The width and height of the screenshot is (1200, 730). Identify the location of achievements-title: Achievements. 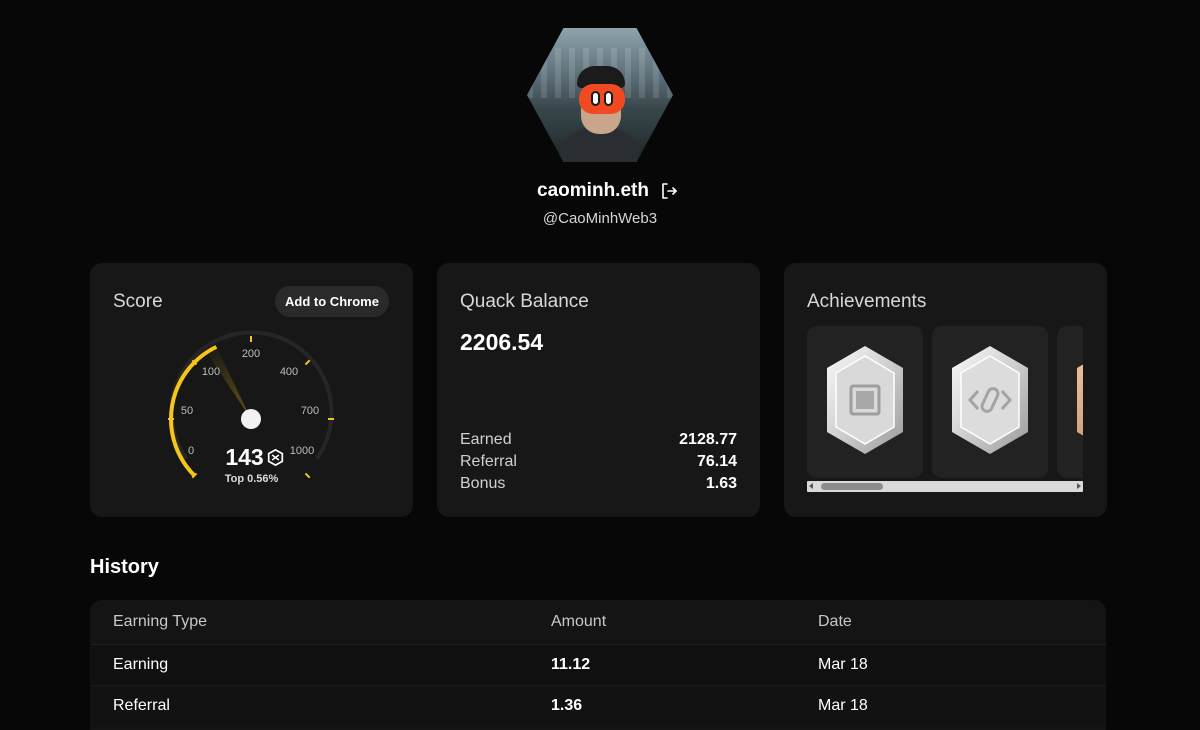
(867, 301).